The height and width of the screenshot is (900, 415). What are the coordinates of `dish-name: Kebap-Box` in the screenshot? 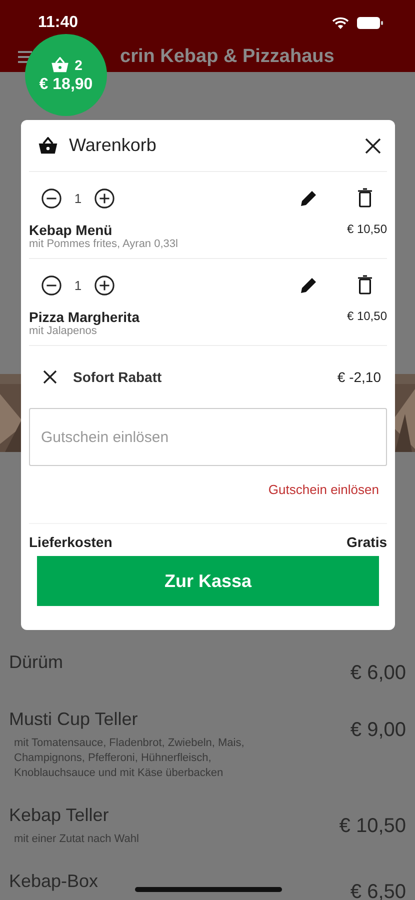 It's located at (53, 881).